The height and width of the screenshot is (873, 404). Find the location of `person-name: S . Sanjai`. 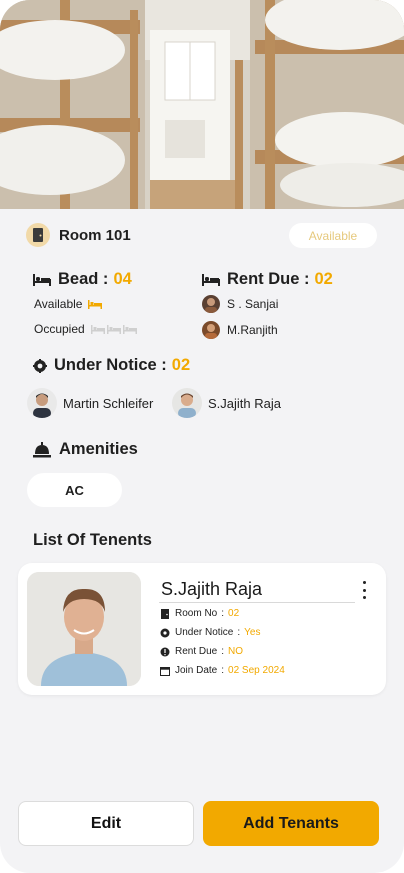

person-name: S . Sanjai is located at coordinates (253, 304).